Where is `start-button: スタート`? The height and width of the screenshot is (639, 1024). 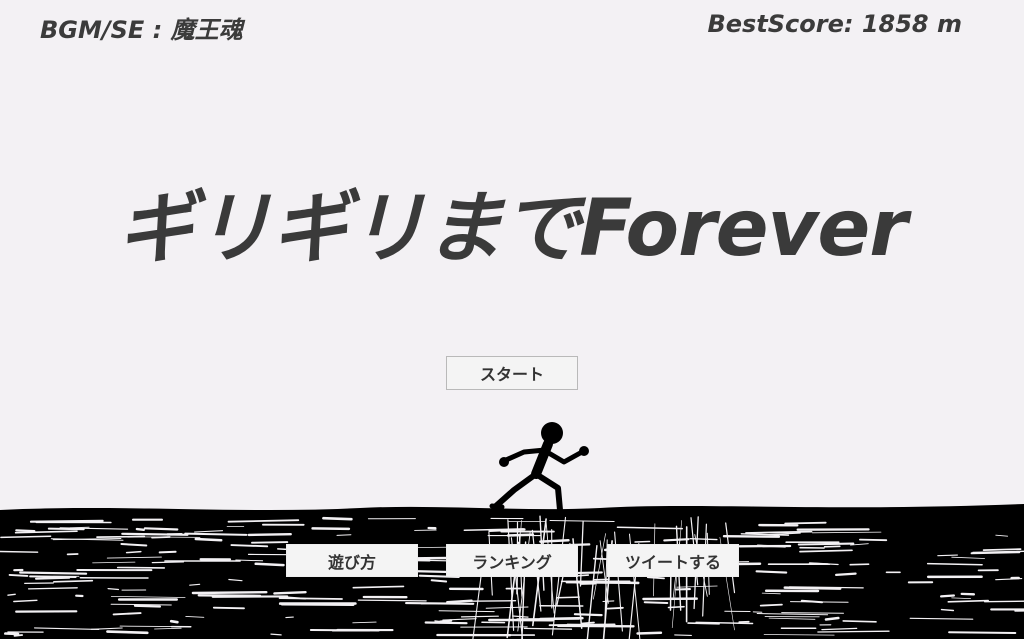 start-button: スタート is located at coordinates (512, 373).